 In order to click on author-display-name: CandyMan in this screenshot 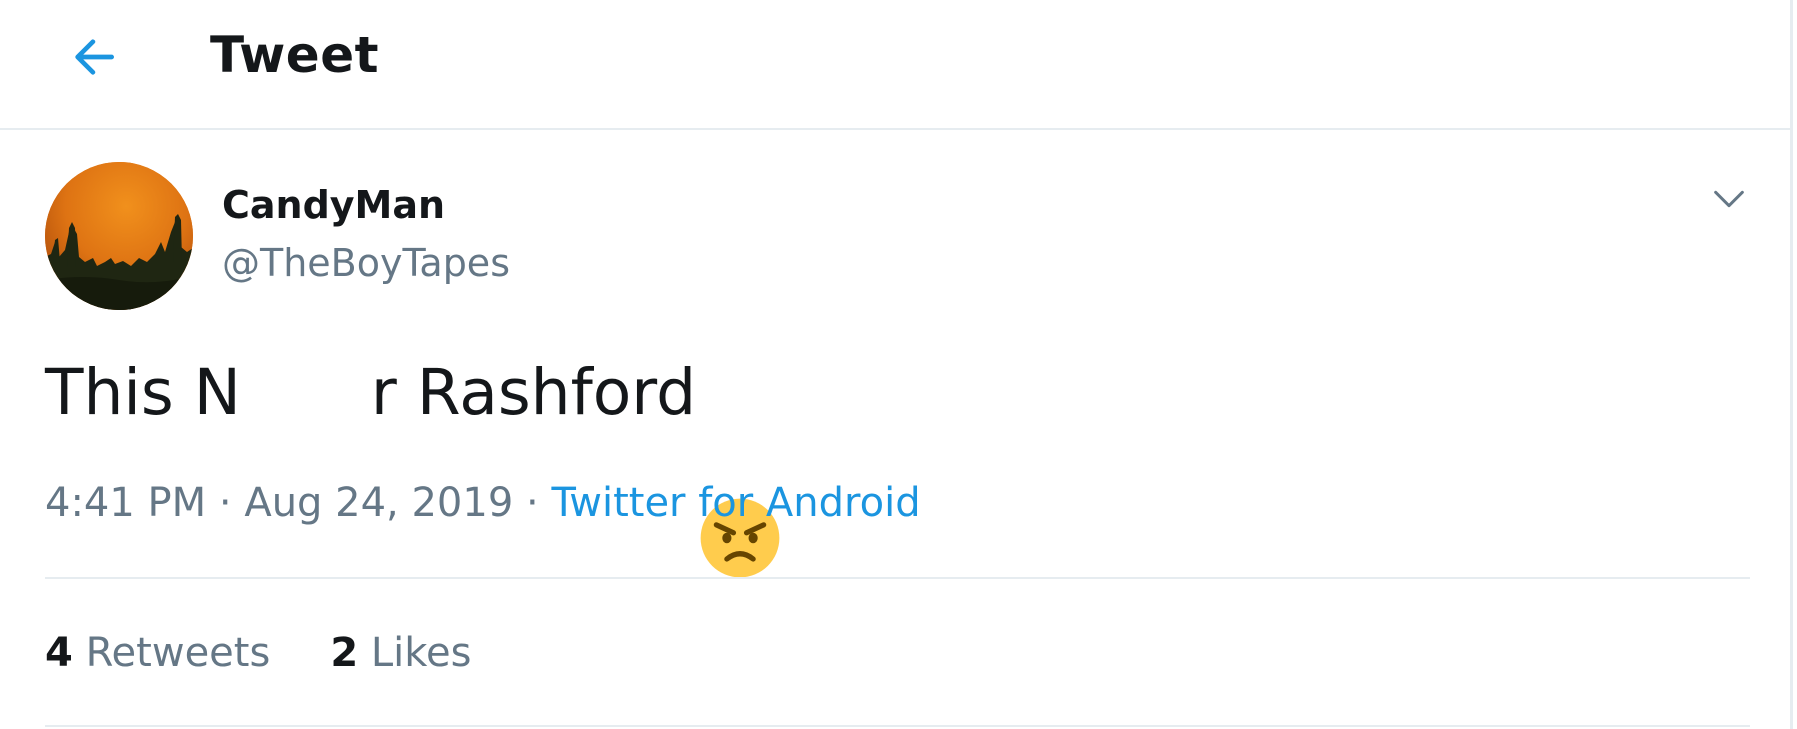, I will do `click(333, 205)`.